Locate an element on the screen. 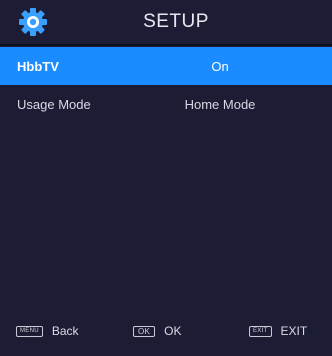 Image resolution: width=332 pixels, height=356 pixels. exit-hint: EXIT EXIT is located at coordinates (278, 331).